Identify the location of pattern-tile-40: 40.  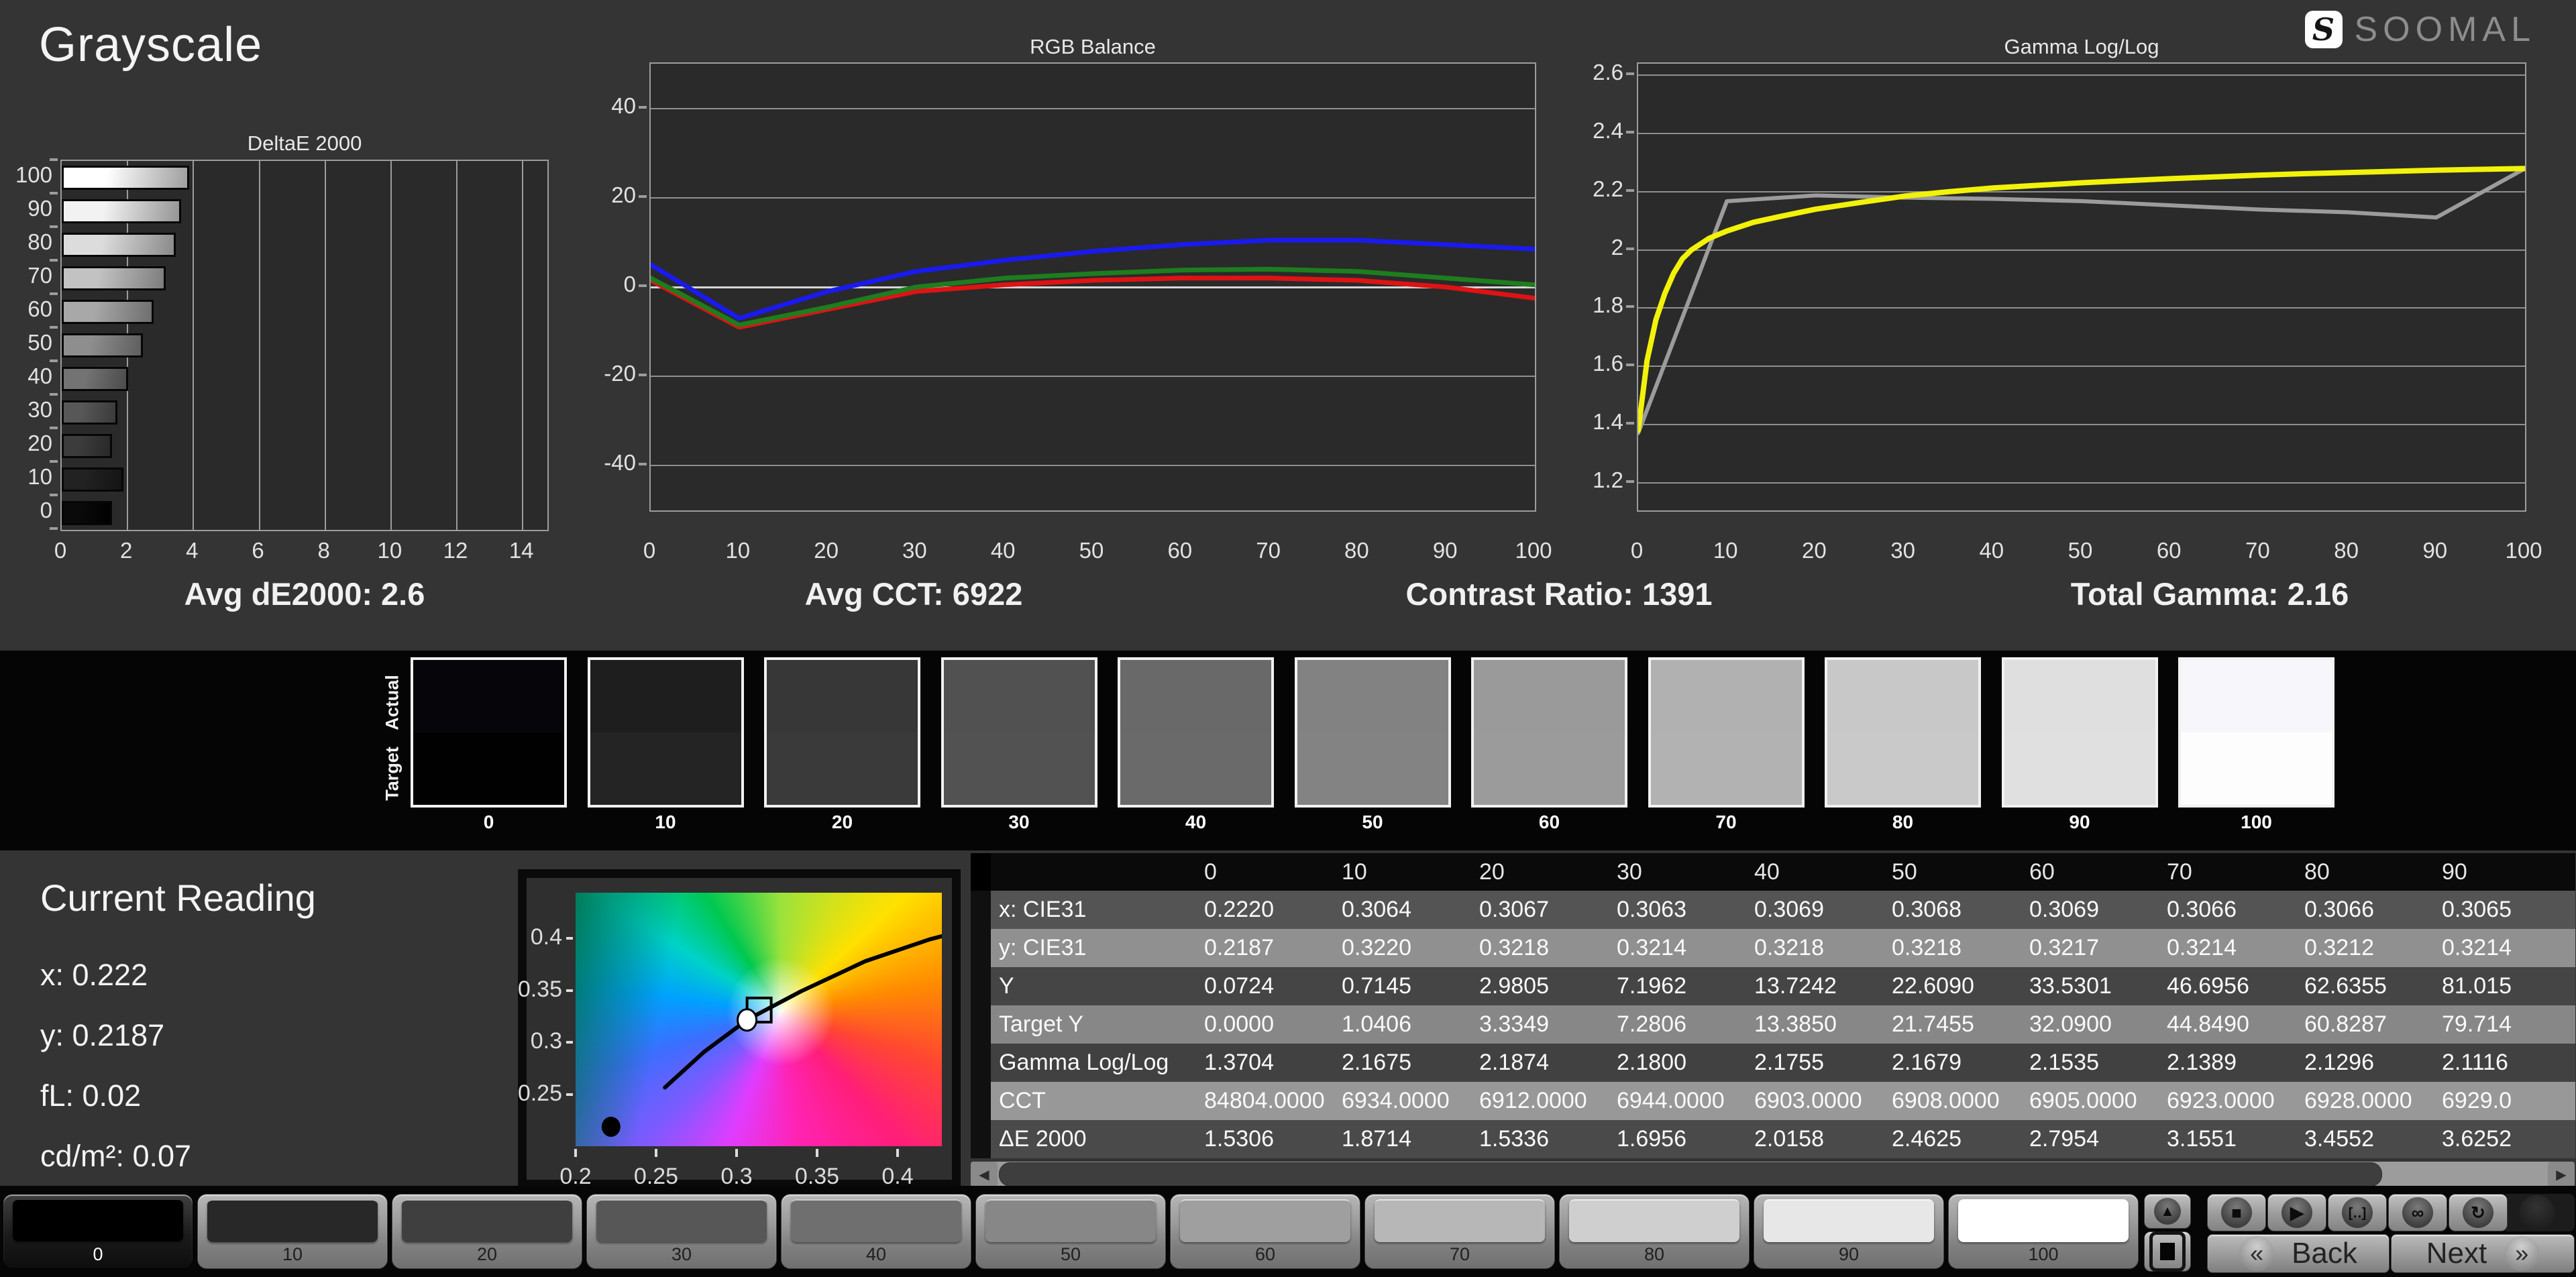
(876, 1231).